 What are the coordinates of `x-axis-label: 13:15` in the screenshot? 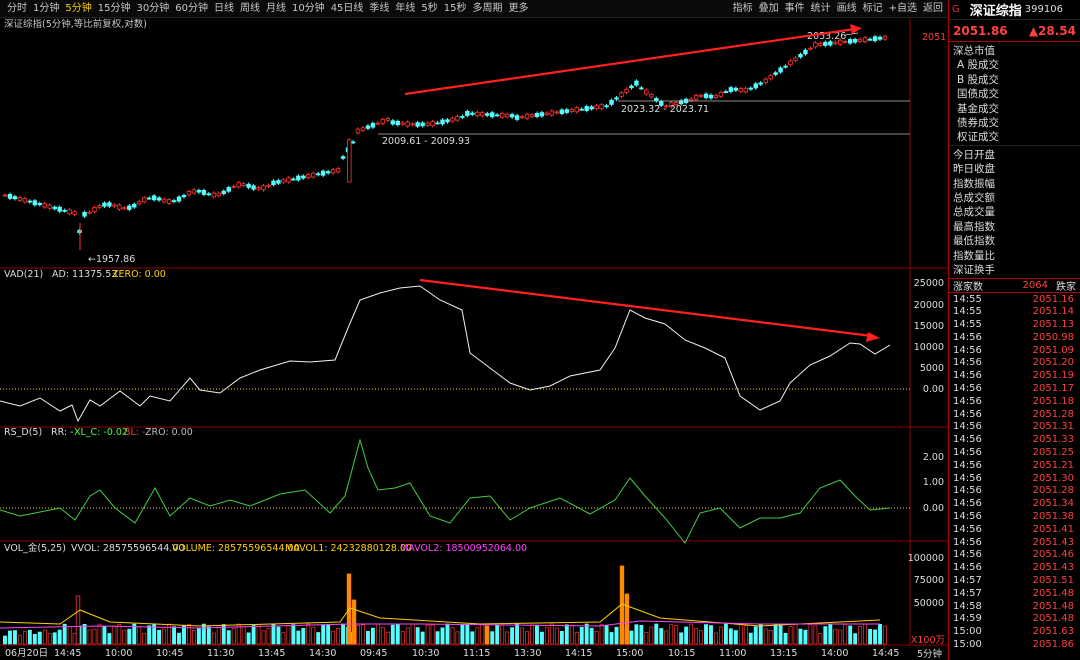 It's located at (783, 653).